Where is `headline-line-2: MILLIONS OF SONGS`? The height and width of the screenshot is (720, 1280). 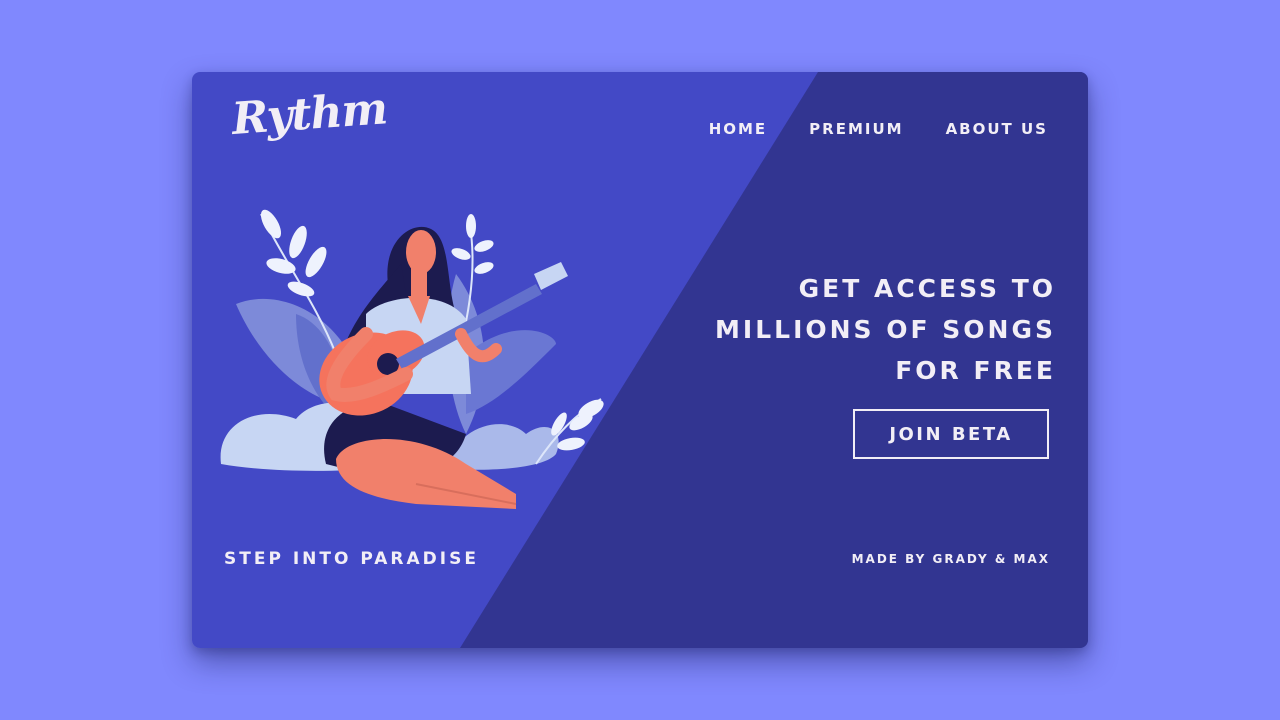 headline-line-2: MILLIONS OF SONGS is located at coordinates (885, 329).